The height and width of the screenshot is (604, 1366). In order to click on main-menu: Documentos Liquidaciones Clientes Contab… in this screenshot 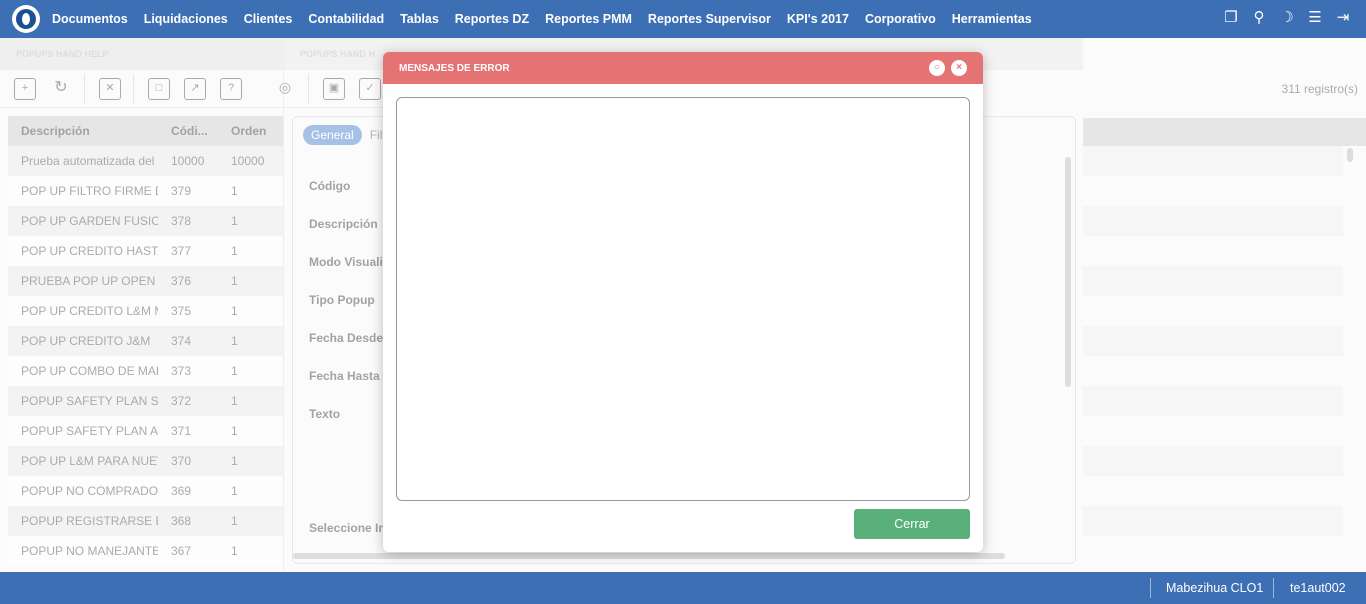, I will do `click(542, 19)`.